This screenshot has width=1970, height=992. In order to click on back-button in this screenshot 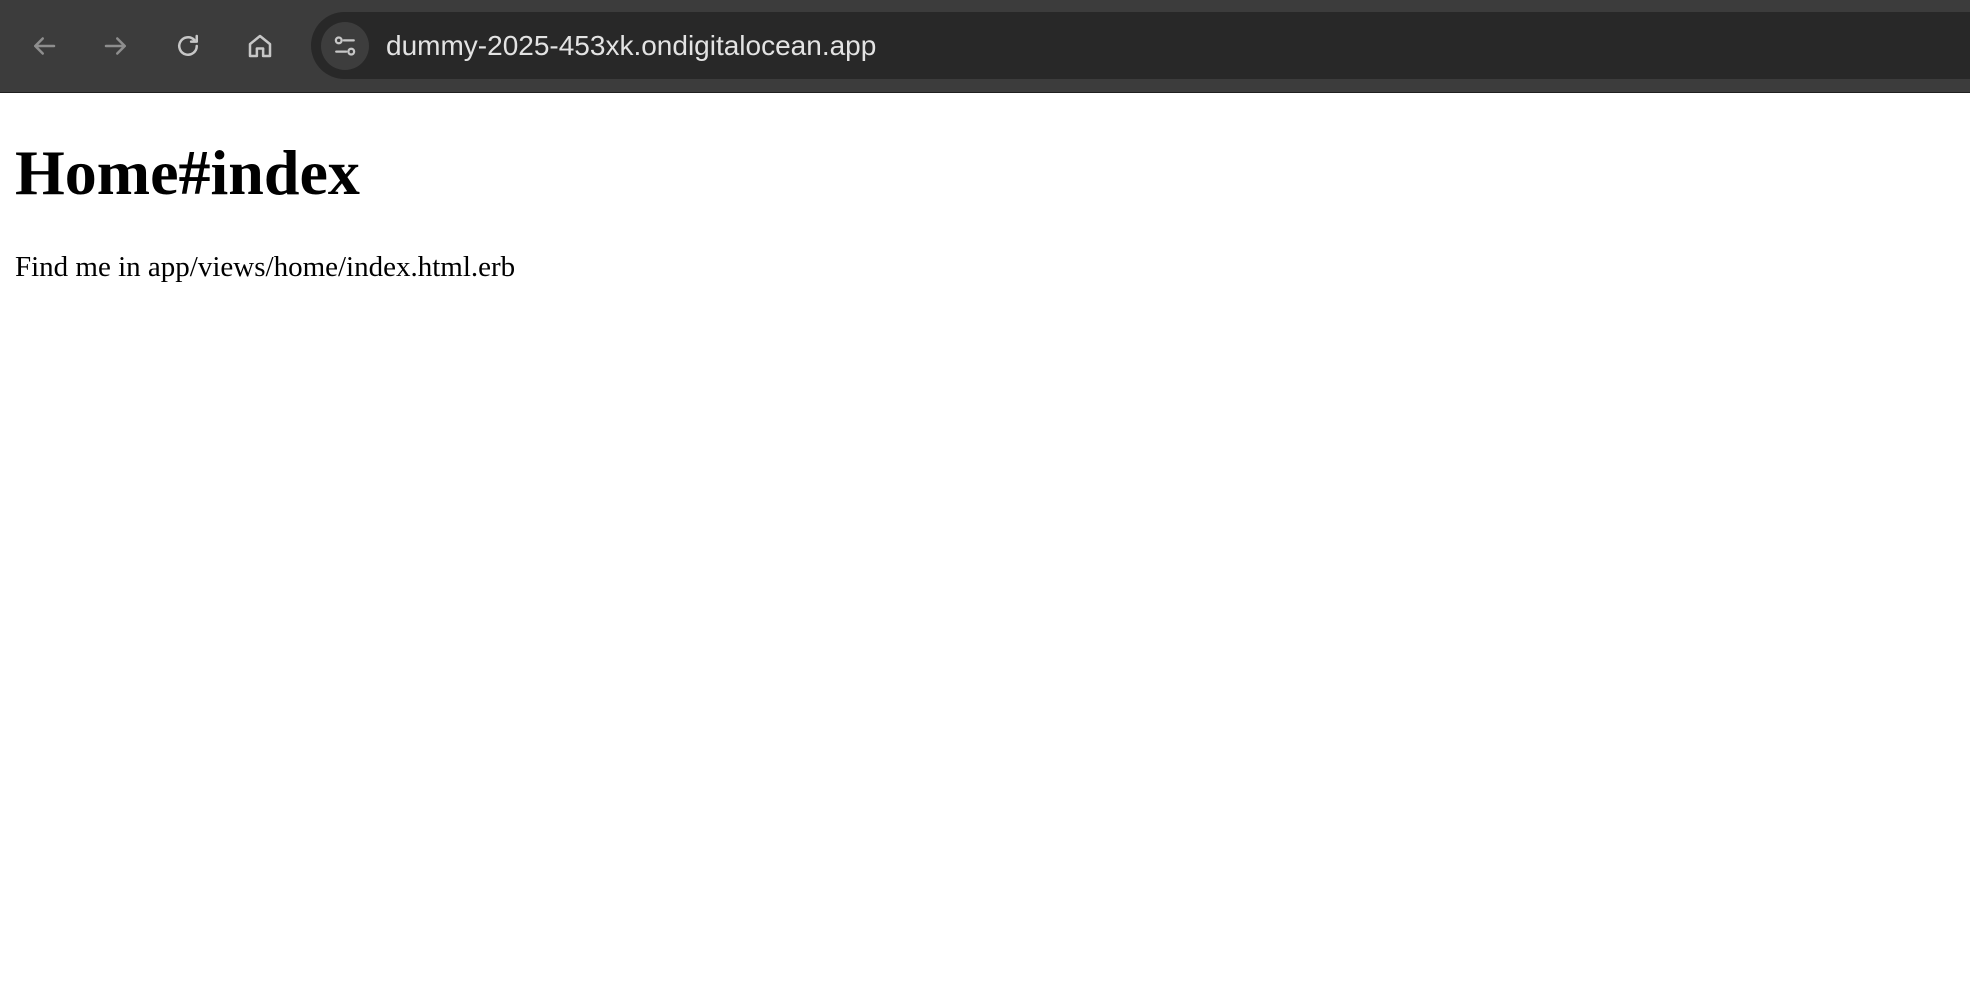, I will do `click(44, 46)`.